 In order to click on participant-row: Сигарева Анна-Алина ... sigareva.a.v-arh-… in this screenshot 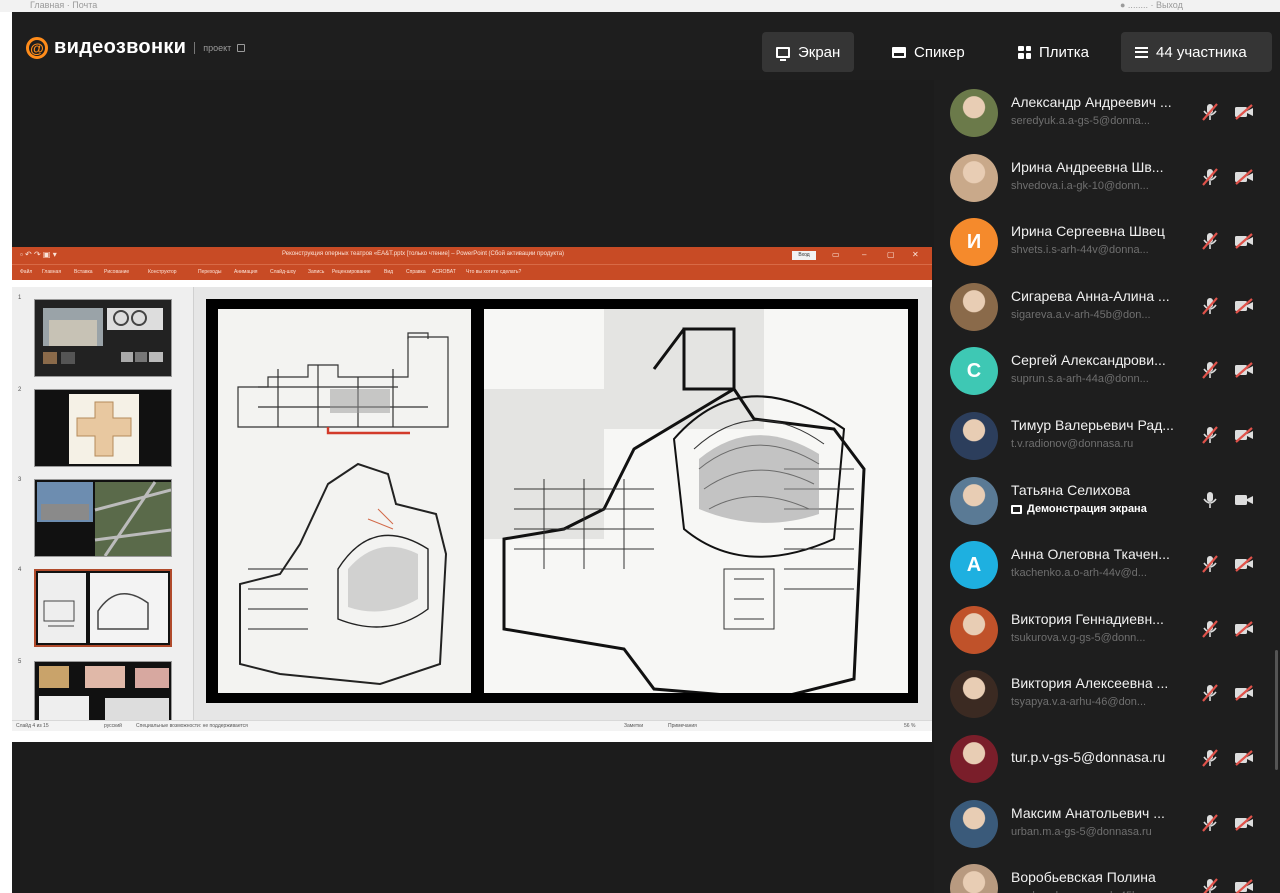, I will do `click(1107, 306)`.